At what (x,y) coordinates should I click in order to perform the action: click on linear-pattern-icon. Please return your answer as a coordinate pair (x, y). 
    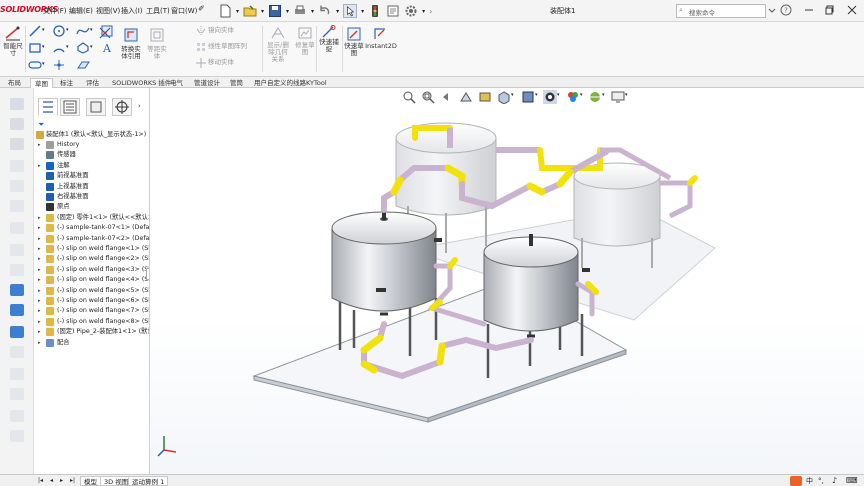
    Looking at the image, I should click on (201, 47).